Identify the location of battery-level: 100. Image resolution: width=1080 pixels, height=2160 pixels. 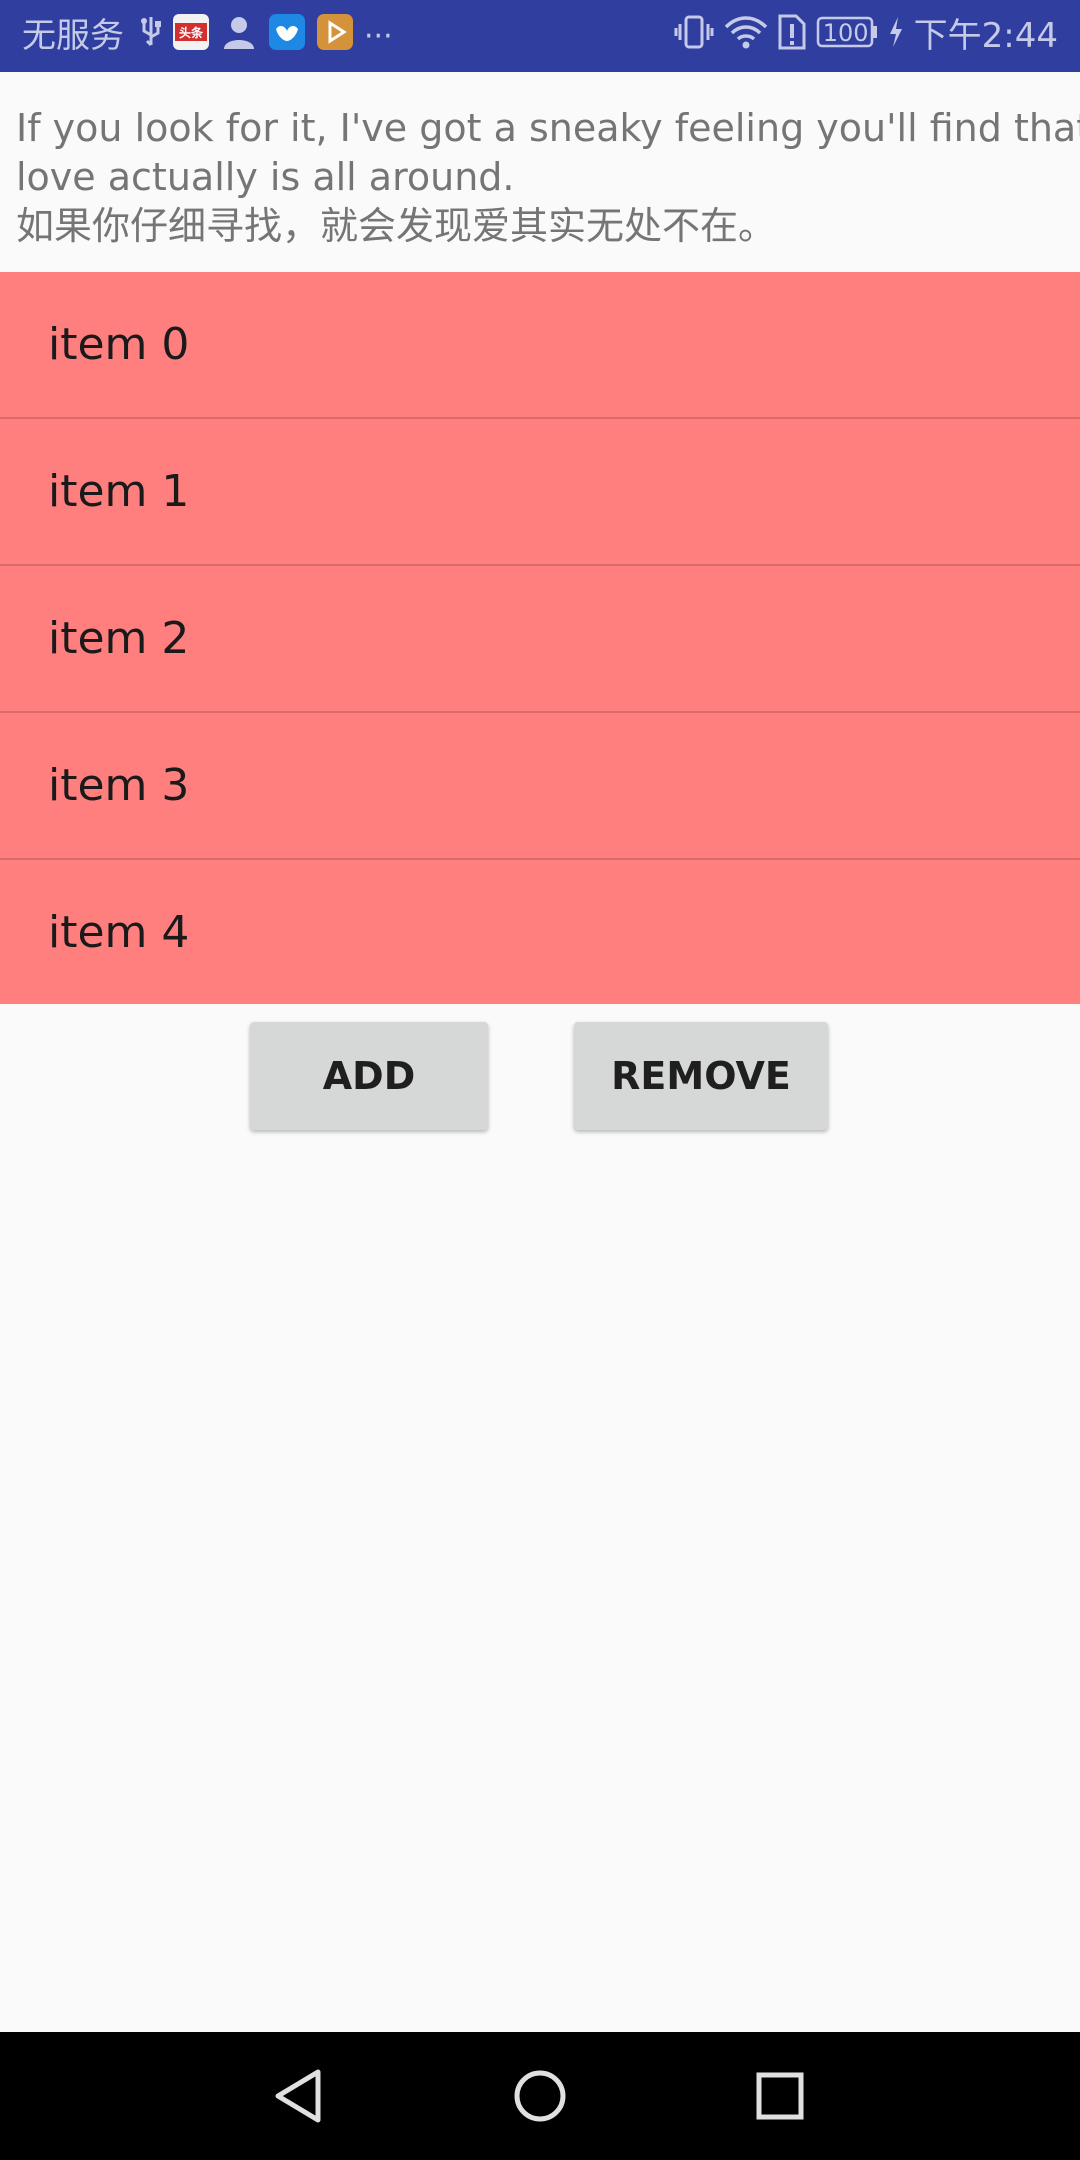
(845, 32).